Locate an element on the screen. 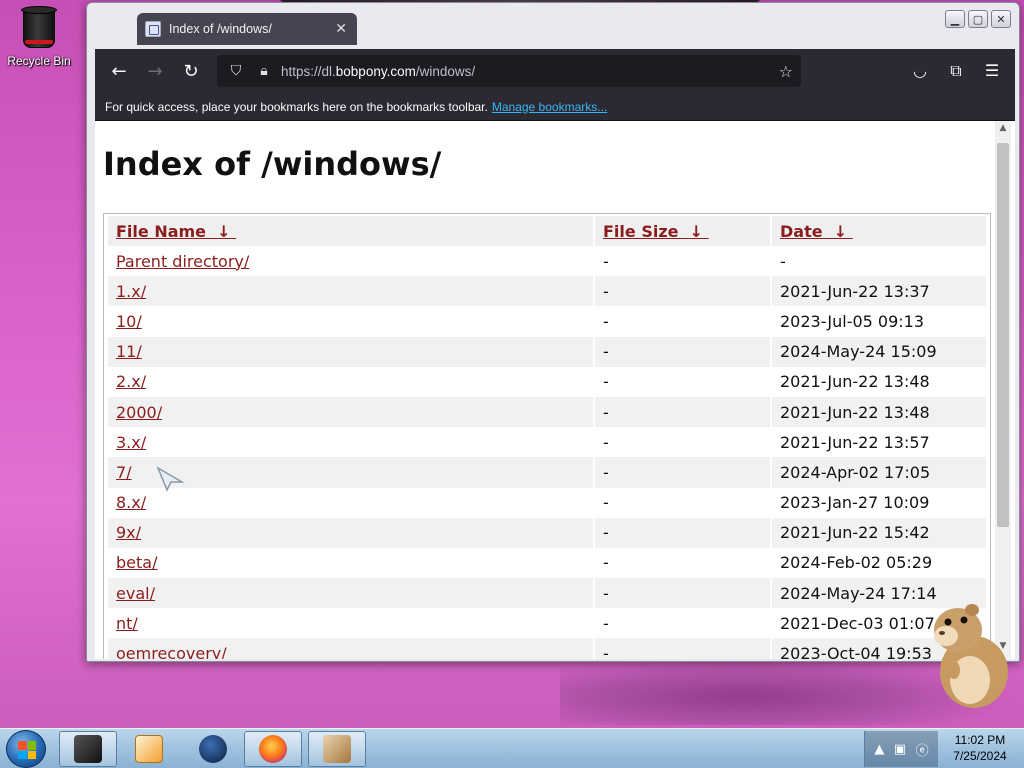 The image size is (1024, 768). file-date-cell: 2024-May-24 15:09 is located at coordinates (879, 351).